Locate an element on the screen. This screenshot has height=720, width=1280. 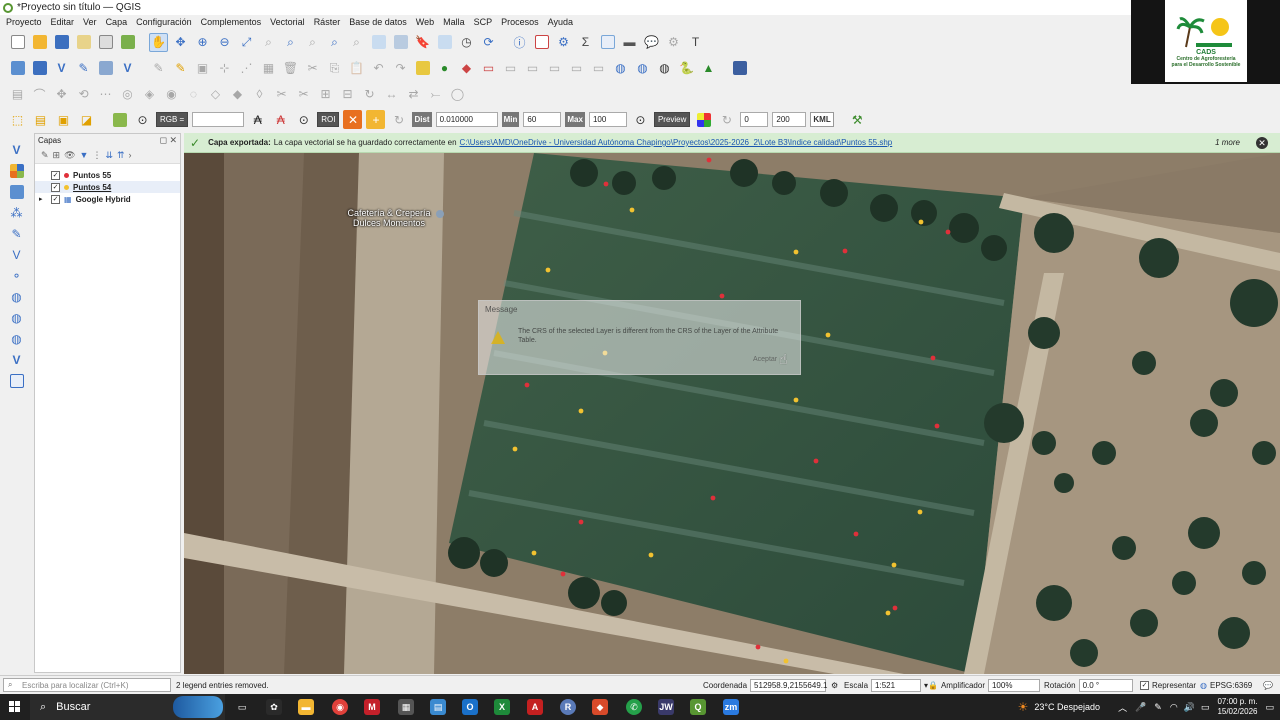
select-features-icon: ⬚ is located at coordinates (17, 119).